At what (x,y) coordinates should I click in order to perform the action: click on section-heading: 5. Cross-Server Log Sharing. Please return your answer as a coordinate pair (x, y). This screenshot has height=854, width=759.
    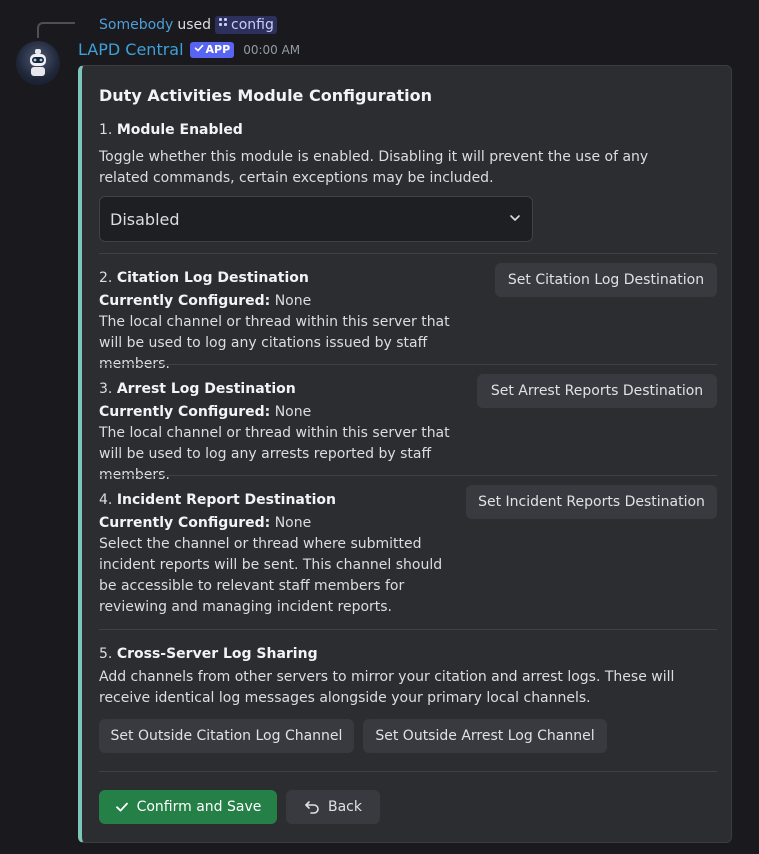
    Looking at the image, I should click on (408, 654).